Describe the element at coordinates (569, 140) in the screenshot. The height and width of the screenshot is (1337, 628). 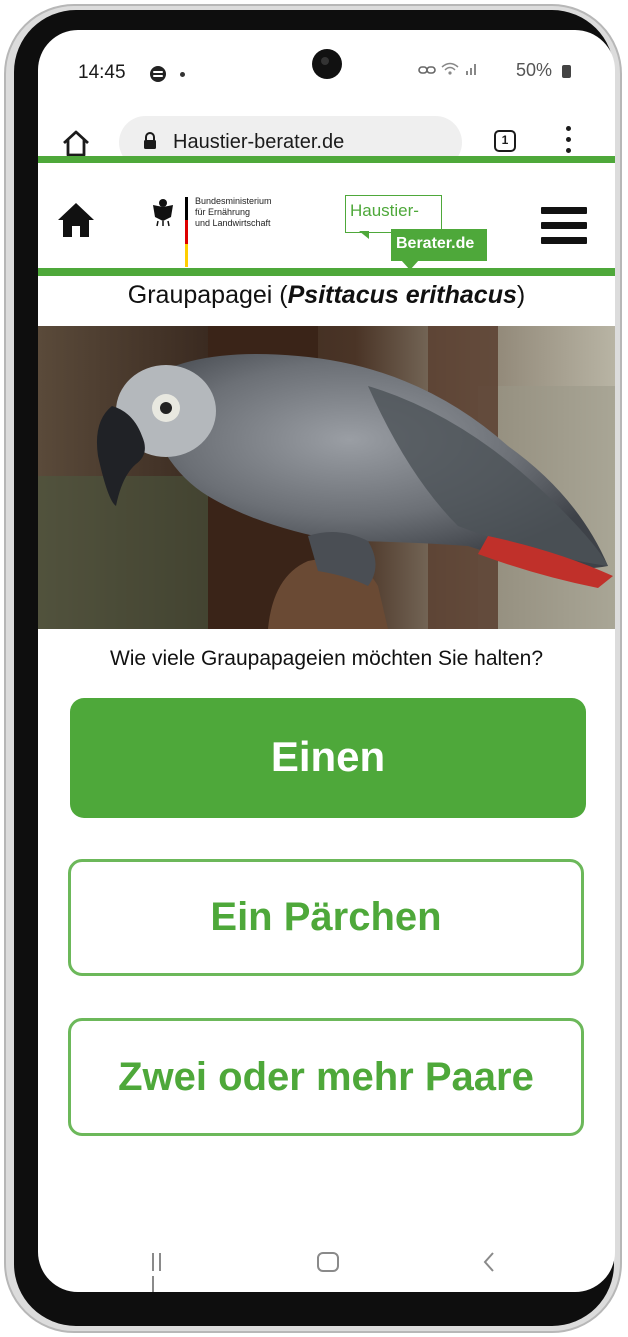
I see `browser-menu-icon` at that location.